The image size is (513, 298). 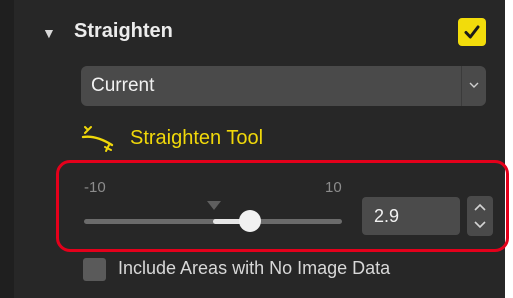 What do you see at coordinates (95, 187) in the screenshot?
I see `slider-min-label: -10` at bounding box center [95, 187].